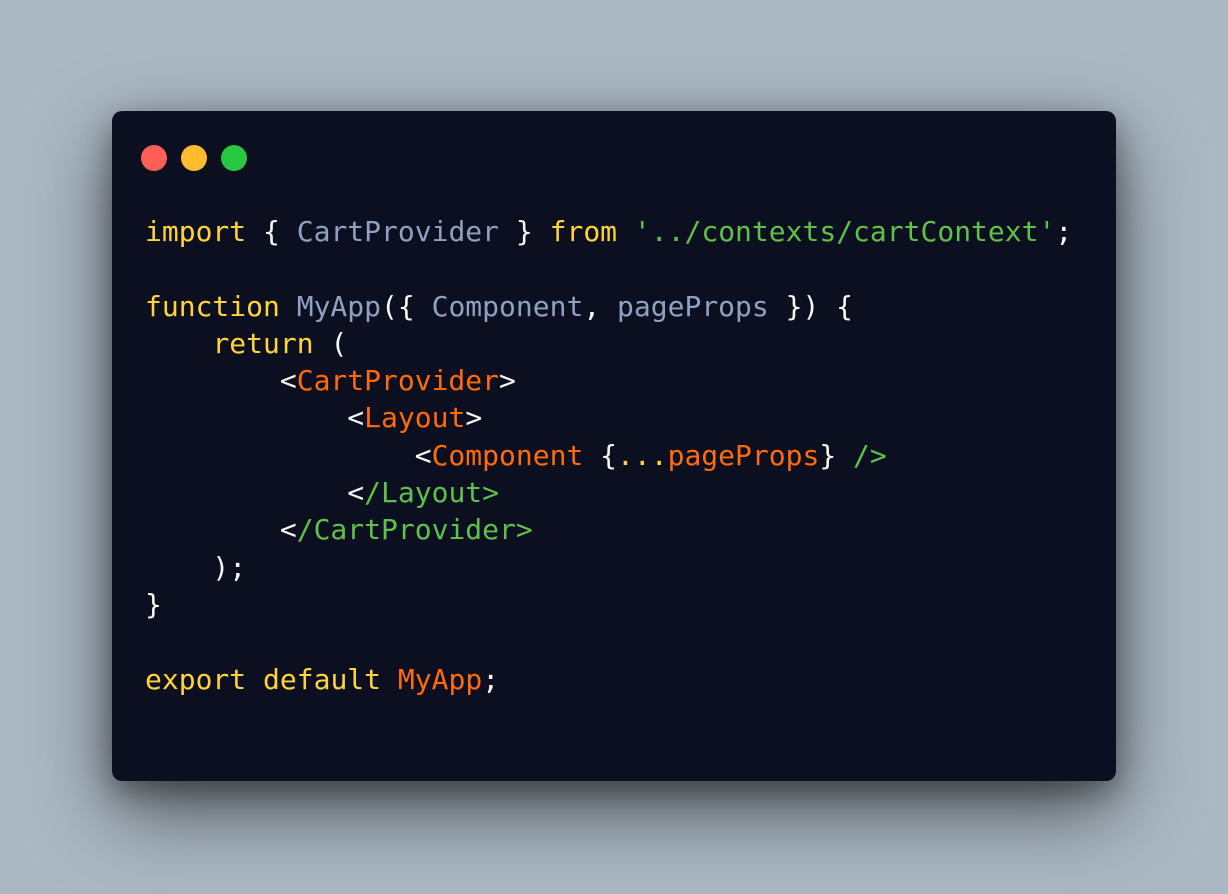  I want to click on code-token-punctuation: );, so click(196, 567).